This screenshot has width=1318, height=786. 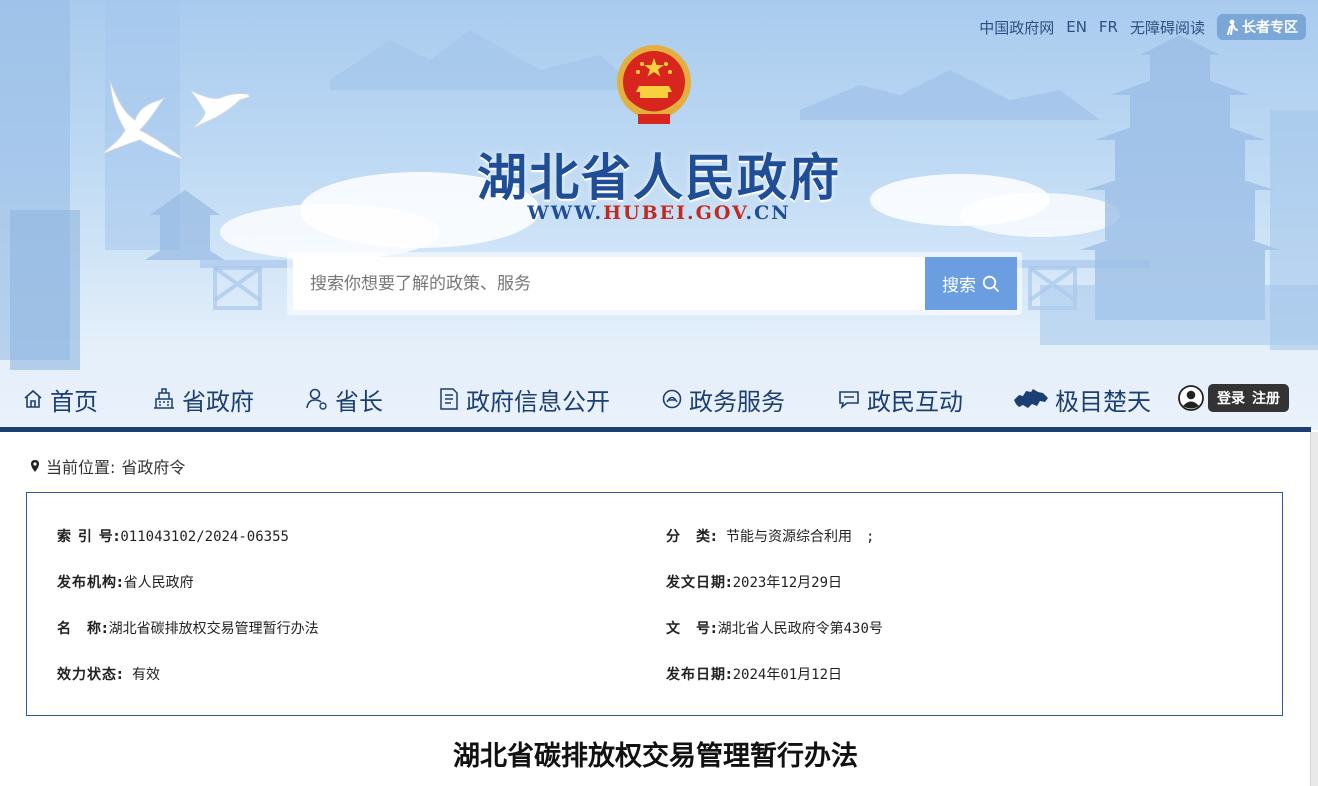 I want to click on meta-publish-date-label: 发布日期:, so click(x=699, y=675).